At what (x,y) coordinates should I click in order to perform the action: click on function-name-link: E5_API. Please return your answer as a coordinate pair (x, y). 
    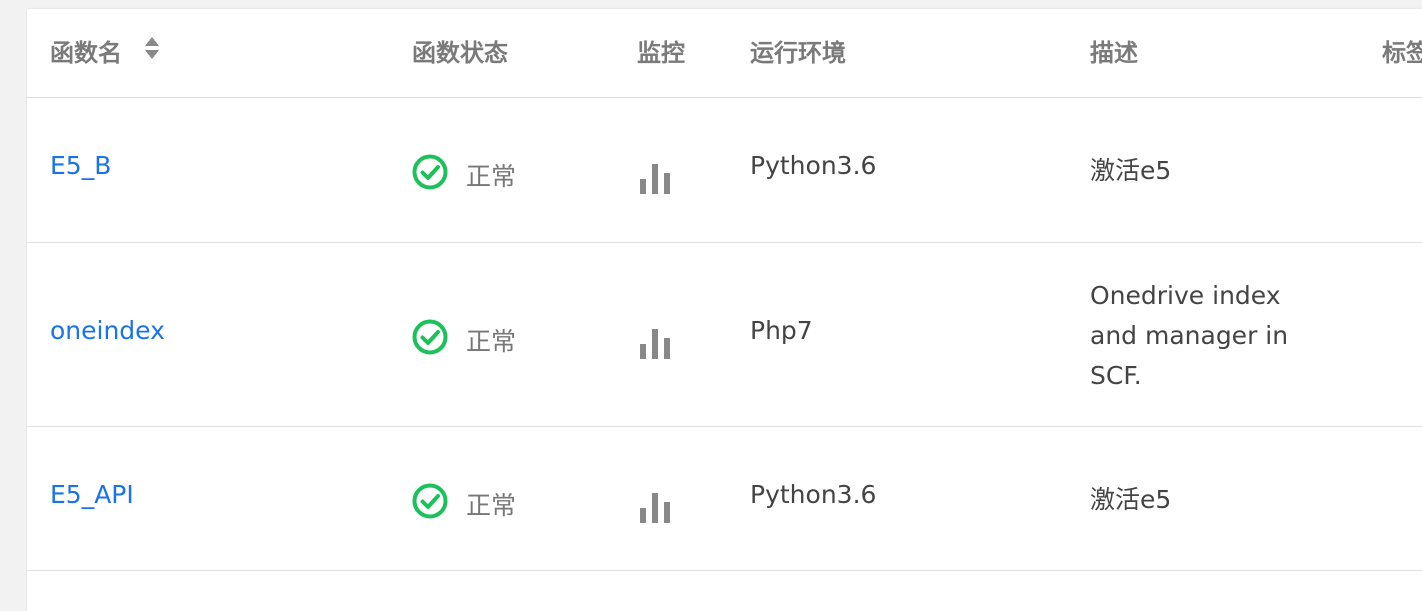
    Looking at the image, I should click on (92, 494).